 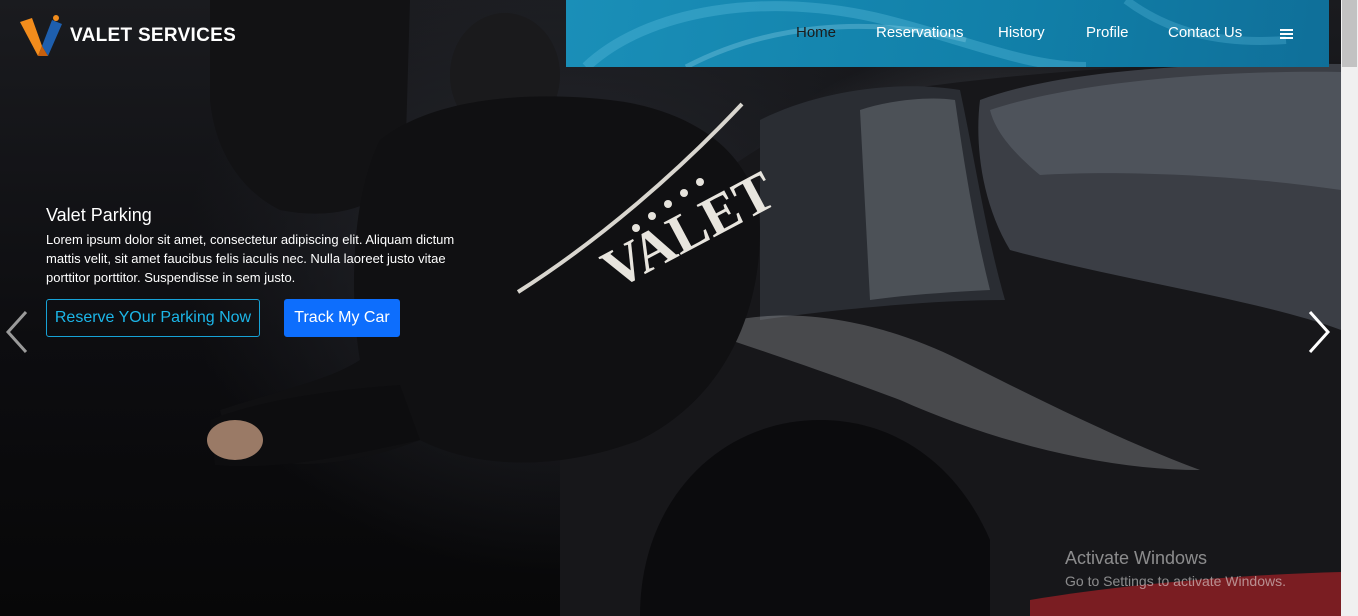 What do you see at coordinates (1021, 32) in the screenshot?
I see `nav-history: History` at bounding box center [1021, 32].